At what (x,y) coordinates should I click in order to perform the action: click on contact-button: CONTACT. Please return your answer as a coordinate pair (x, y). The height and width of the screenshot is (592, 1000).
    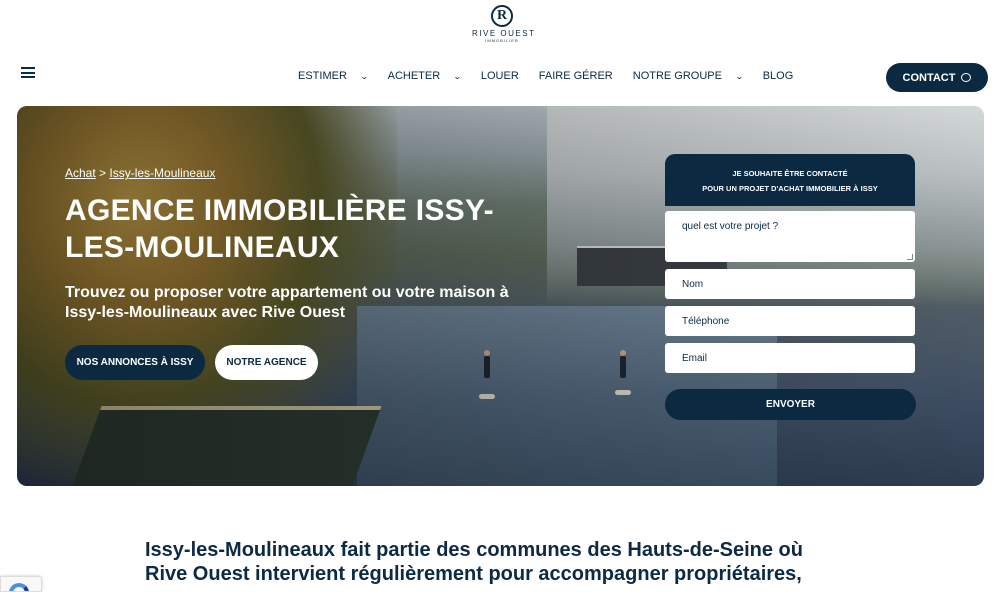
    Looking at the image, I should click on (937, 77).